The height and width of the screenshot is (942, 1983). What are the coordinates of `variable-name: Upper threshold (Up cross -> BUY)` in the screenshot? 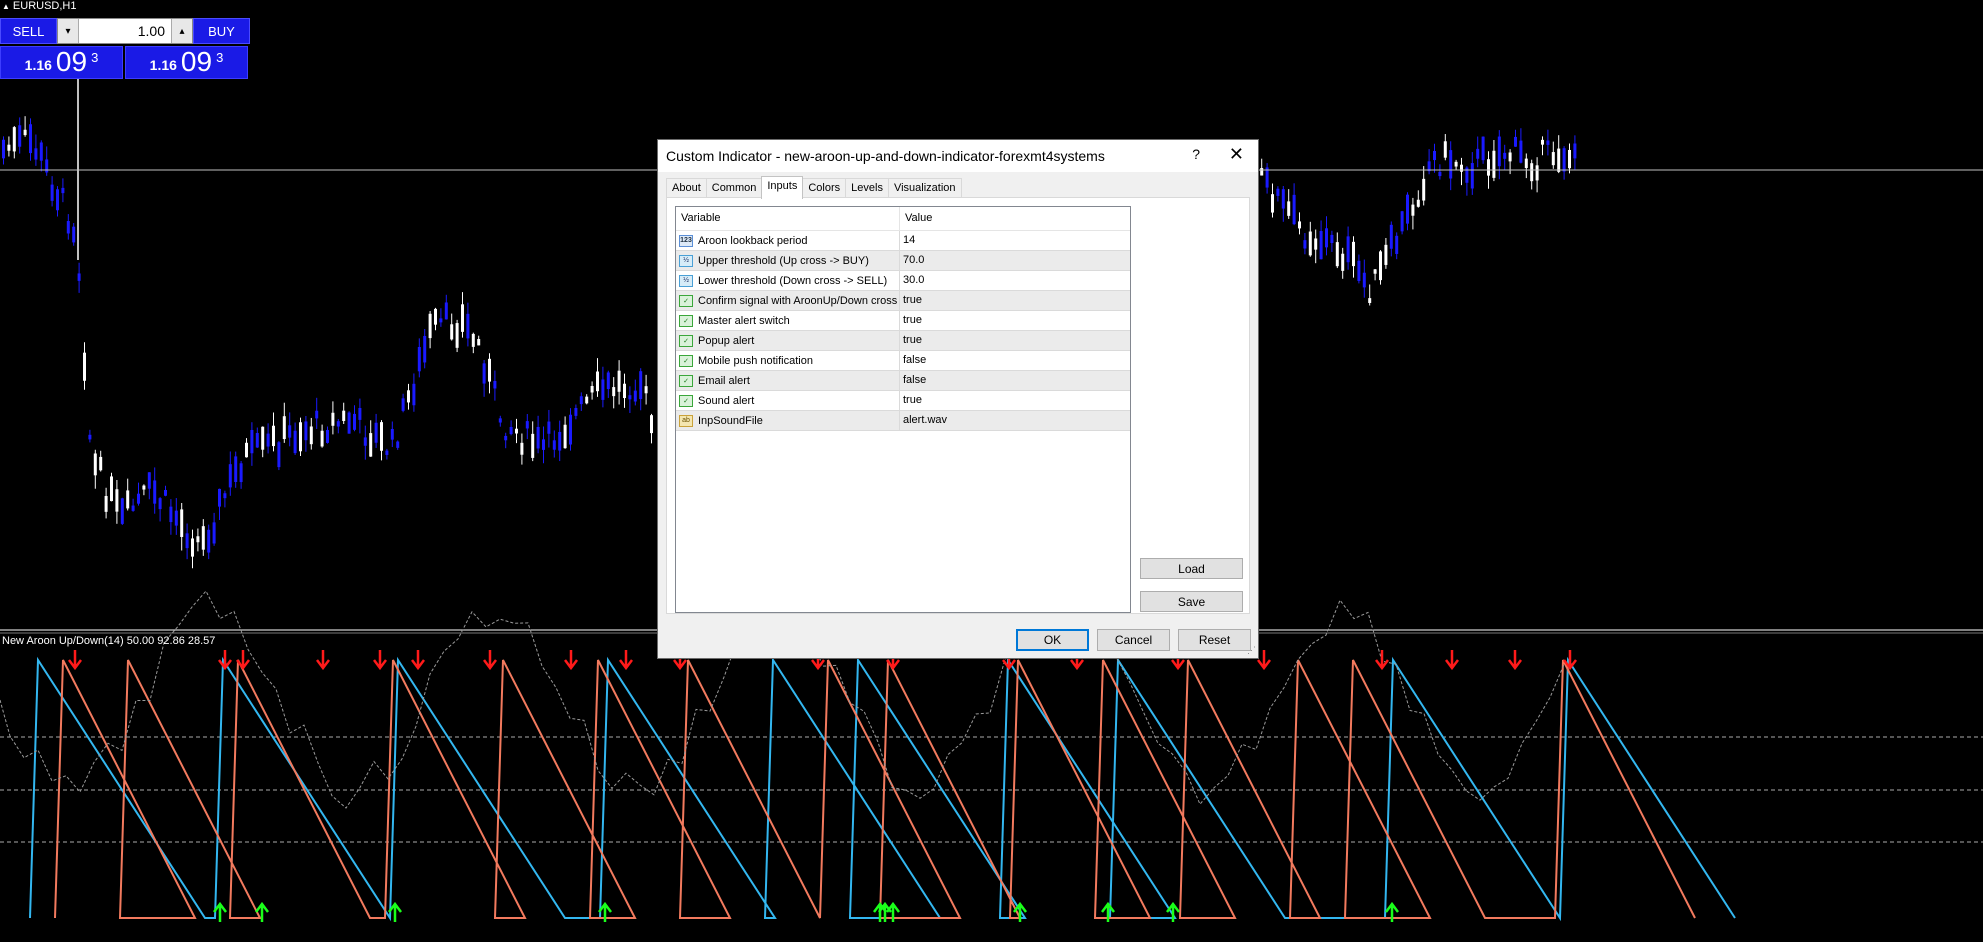 It's located at (783, 260).